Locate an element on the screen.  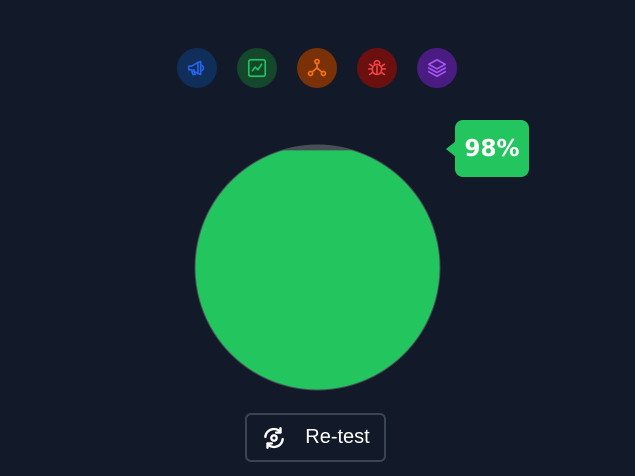
layers-icon is located at coordinates (437, 68).